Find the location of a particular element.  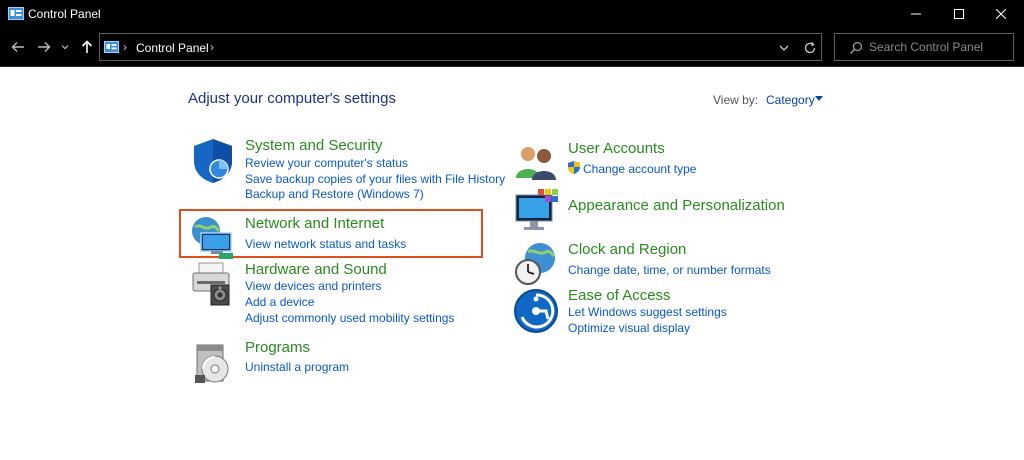

link-devices-printers: View devices and printers is located at coordinates (313, 286).